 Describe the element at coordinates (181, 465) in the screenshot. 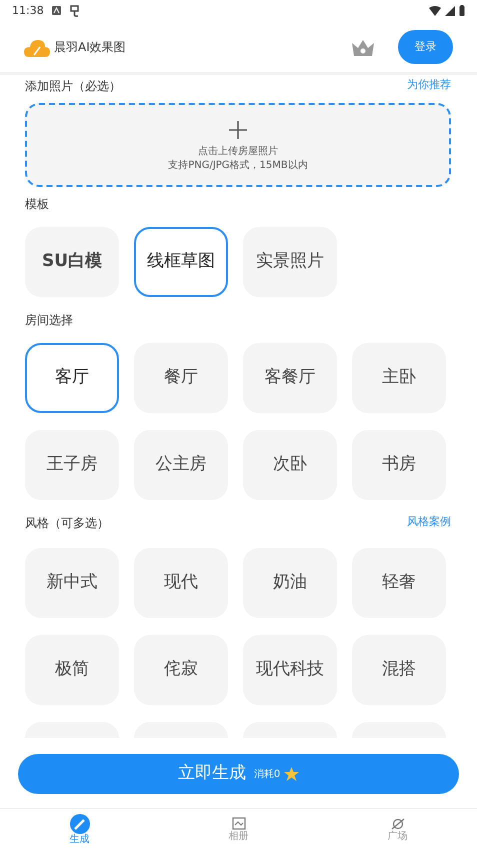

I see `option-tile: 公主房` at that location.